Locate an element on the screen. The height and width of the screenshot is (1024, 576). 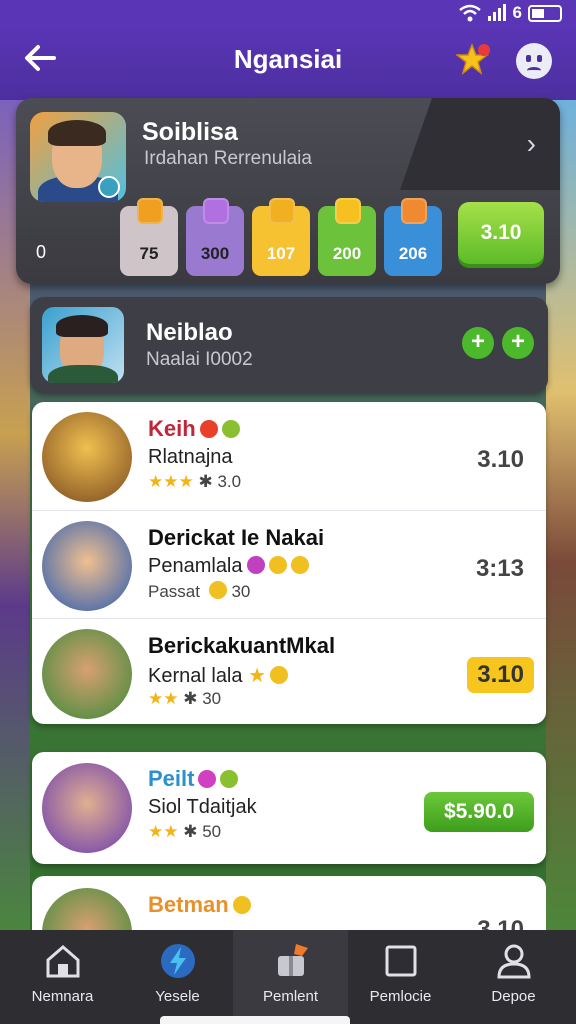
profile-avatar is located at coordinates (78, 157).